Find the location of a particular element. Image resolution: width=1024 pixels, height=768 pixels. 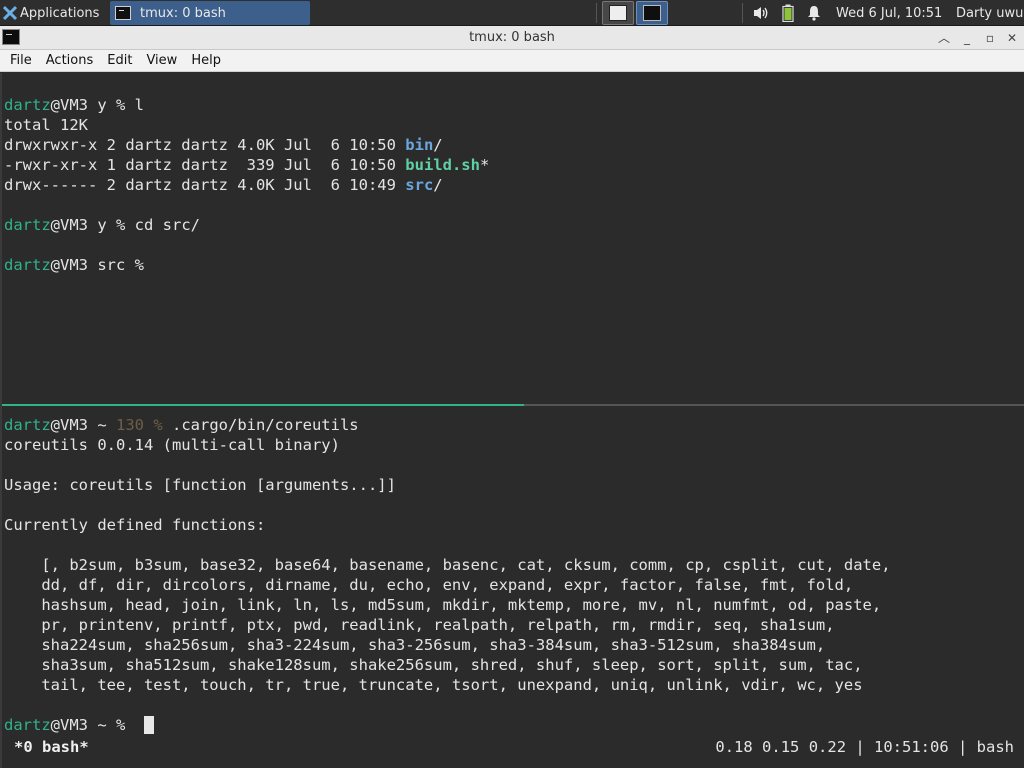

terminal-line: coreutils 0.0.14 (multi-call binary) is located at coordinates (172, 445).